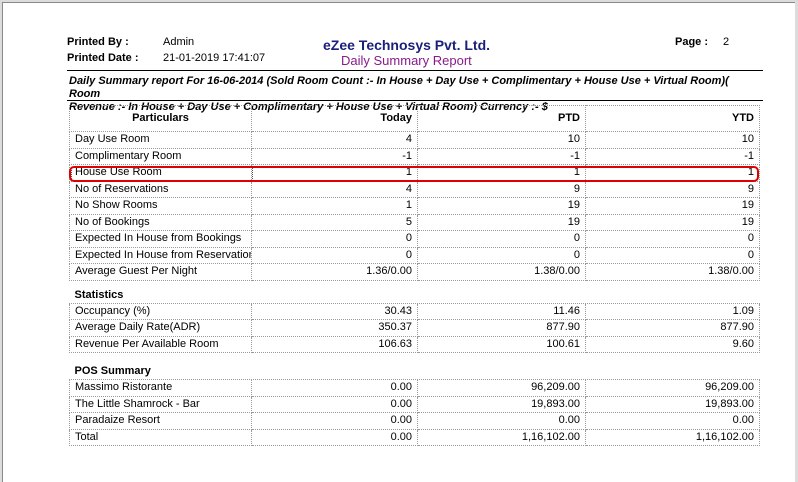 The width and height of the screenshot is (798, 482). I want to click on row-label: Paradaize Resort, so click(160, 421).